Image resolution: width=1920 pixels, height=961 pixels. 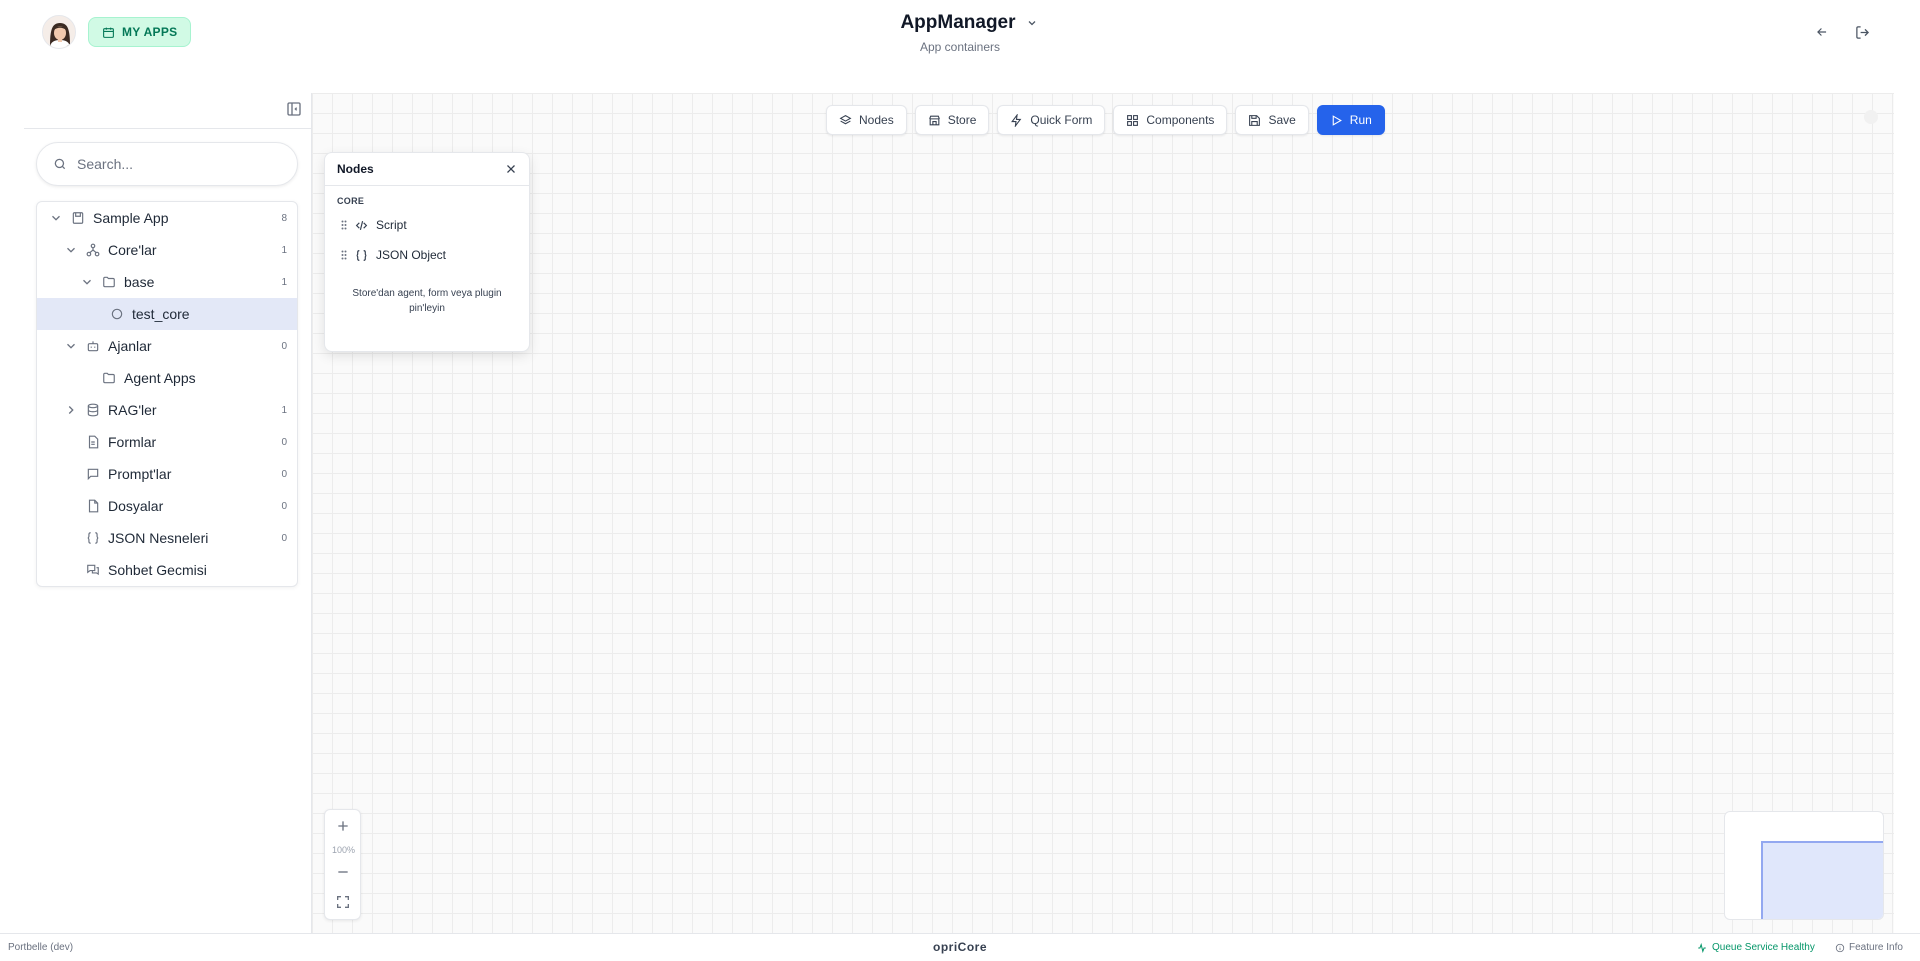 I want to click on tree-item-formlar: Formlar 0, so click(x=167, y=442).